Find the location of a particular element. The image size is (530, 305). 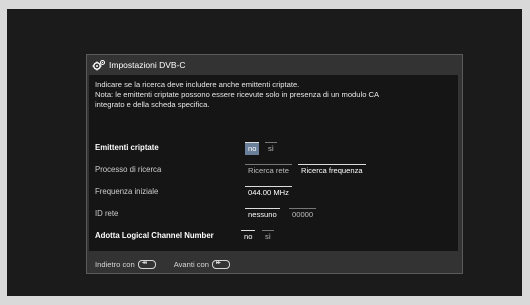

network-id-label: ID rete is located at coordinates (107, 213).